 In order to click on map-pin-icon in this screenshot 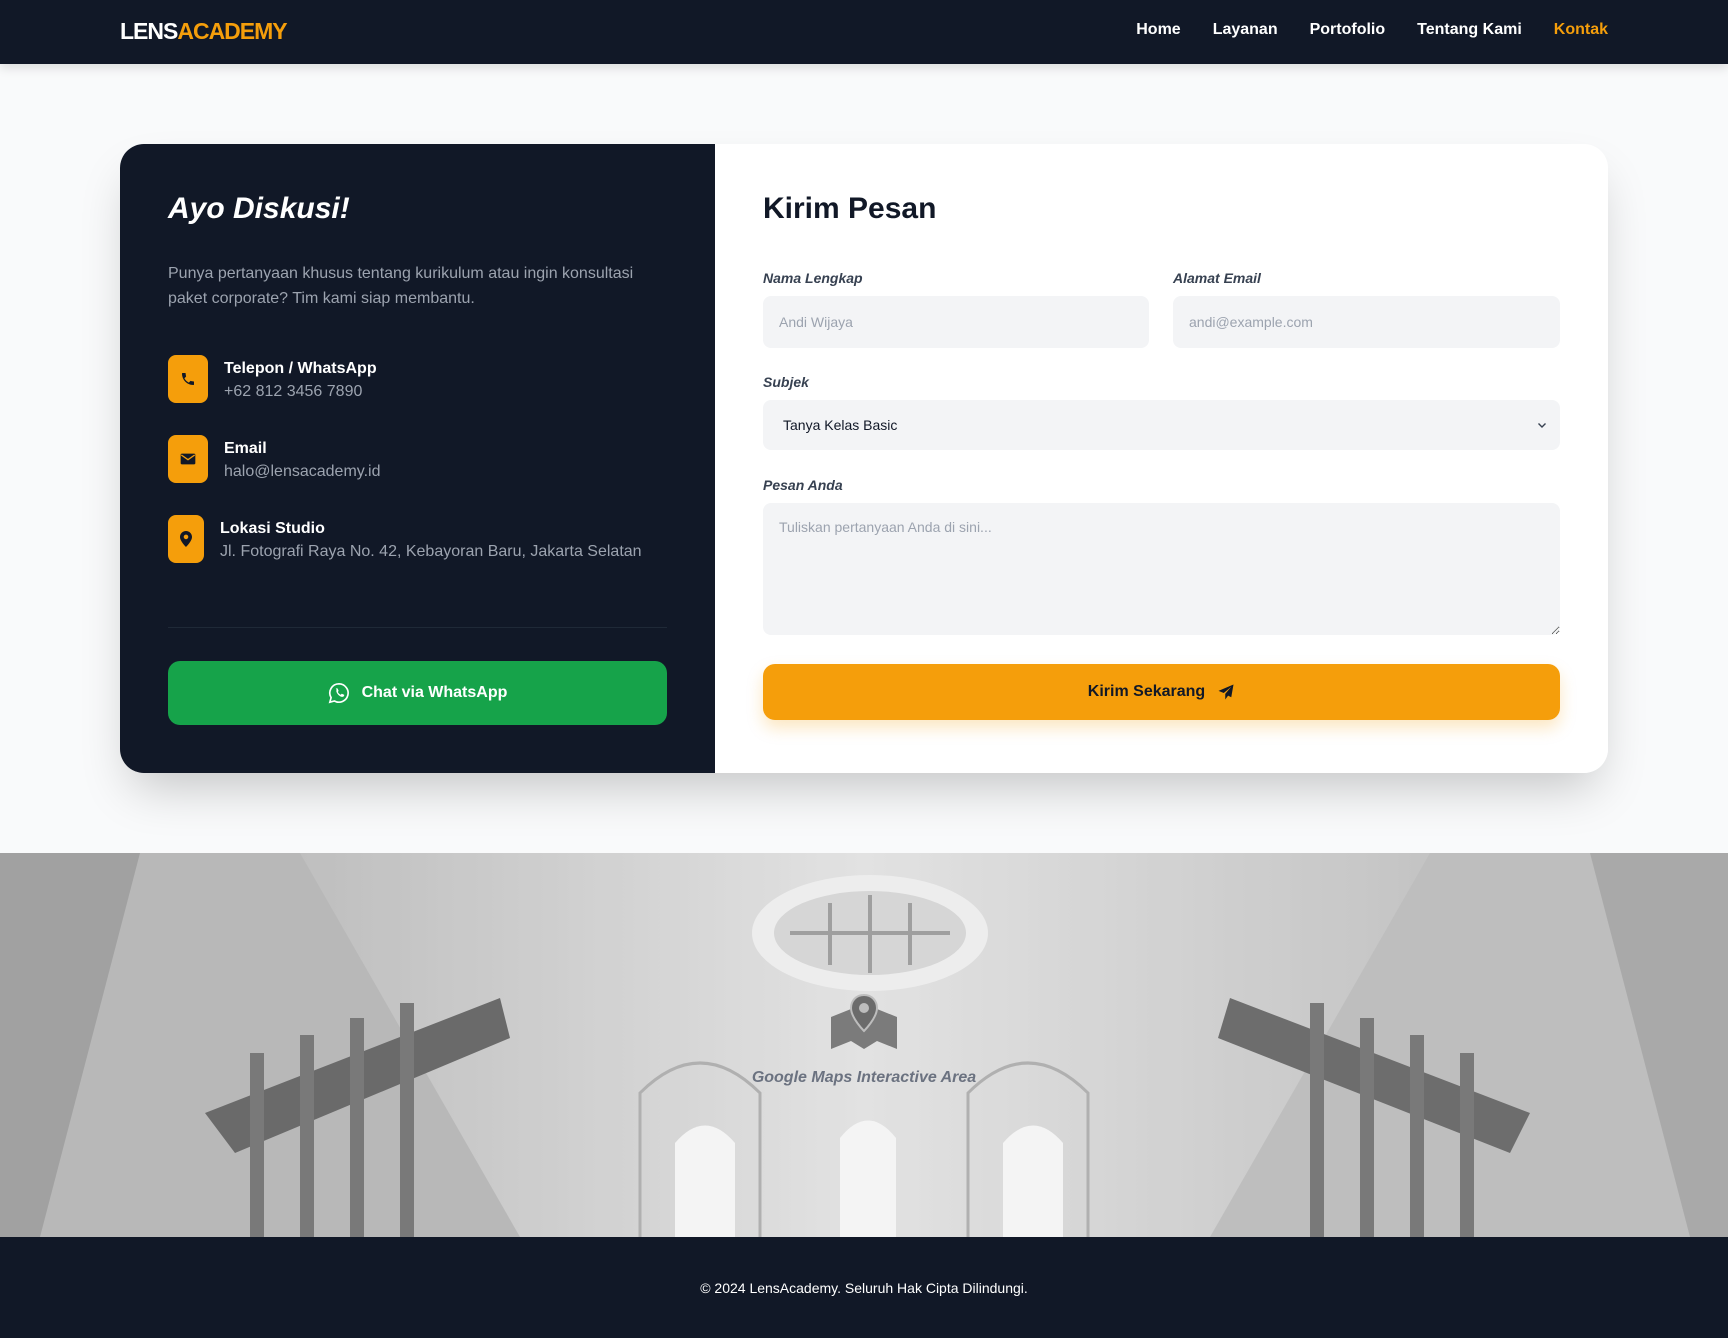, I will do `click(186, 539)`.